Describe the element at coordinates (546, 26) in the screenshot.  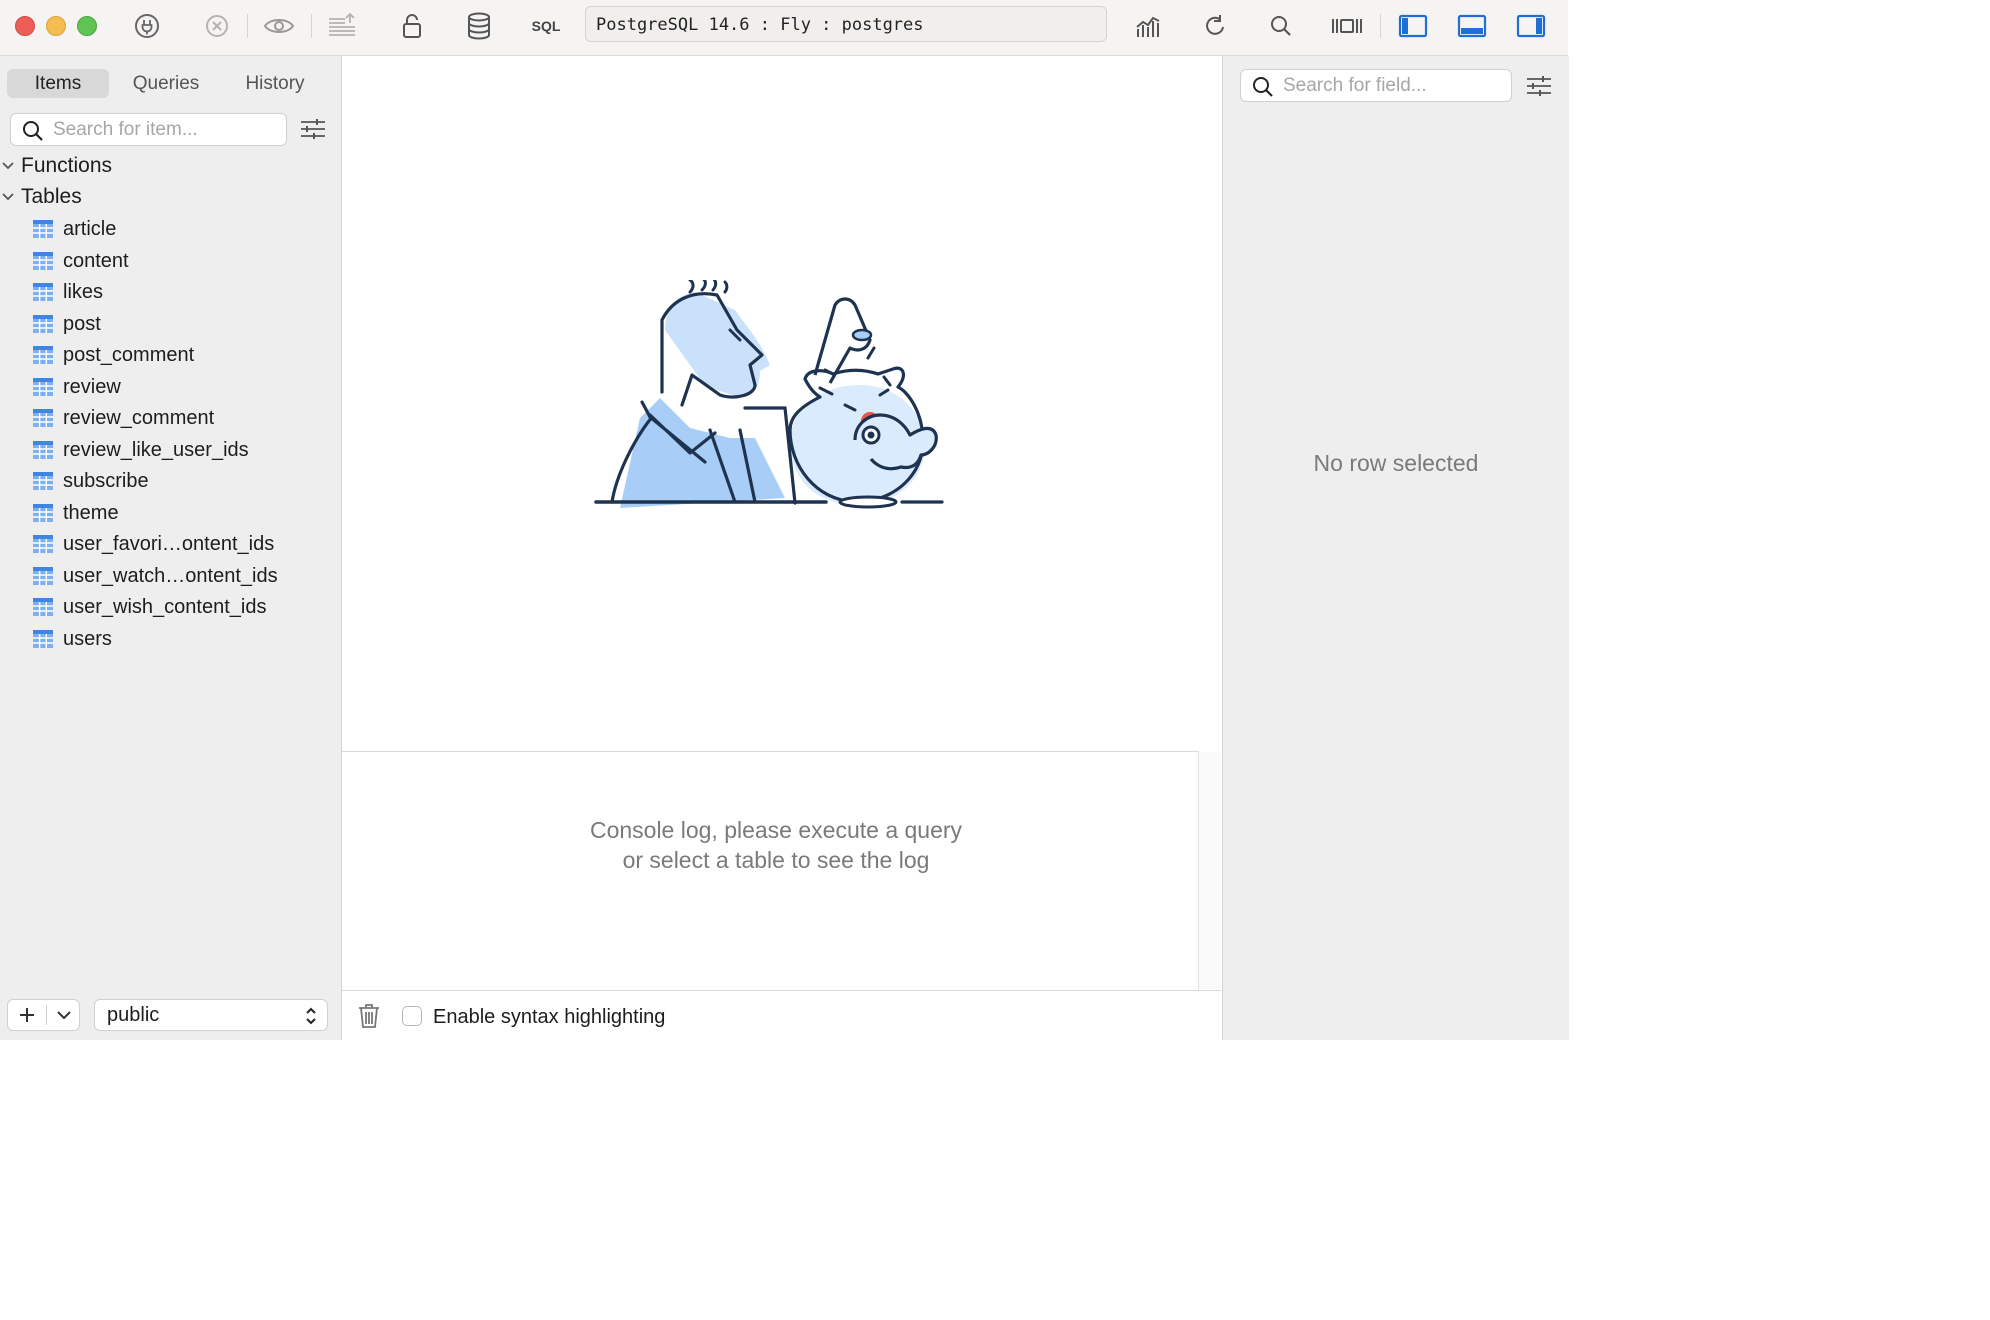
I see `sql-editor-button: SQL` at that location.